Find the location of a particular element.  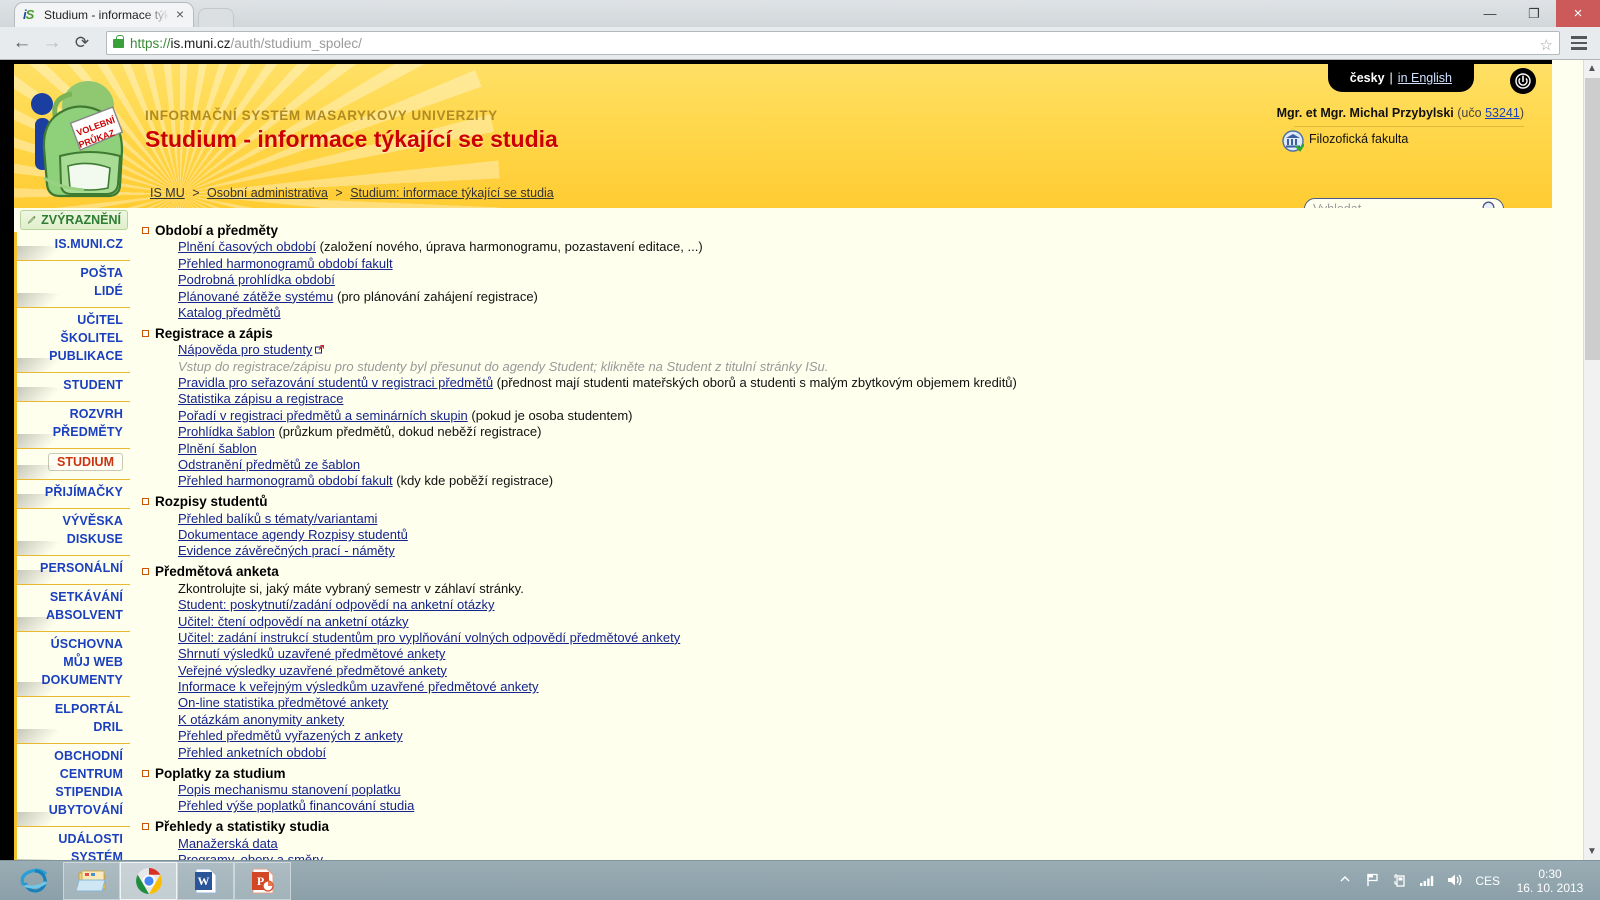

sidebar-item-setk-v-n-: SETKÁVÁNÍ is located at coordinates (70, 597).